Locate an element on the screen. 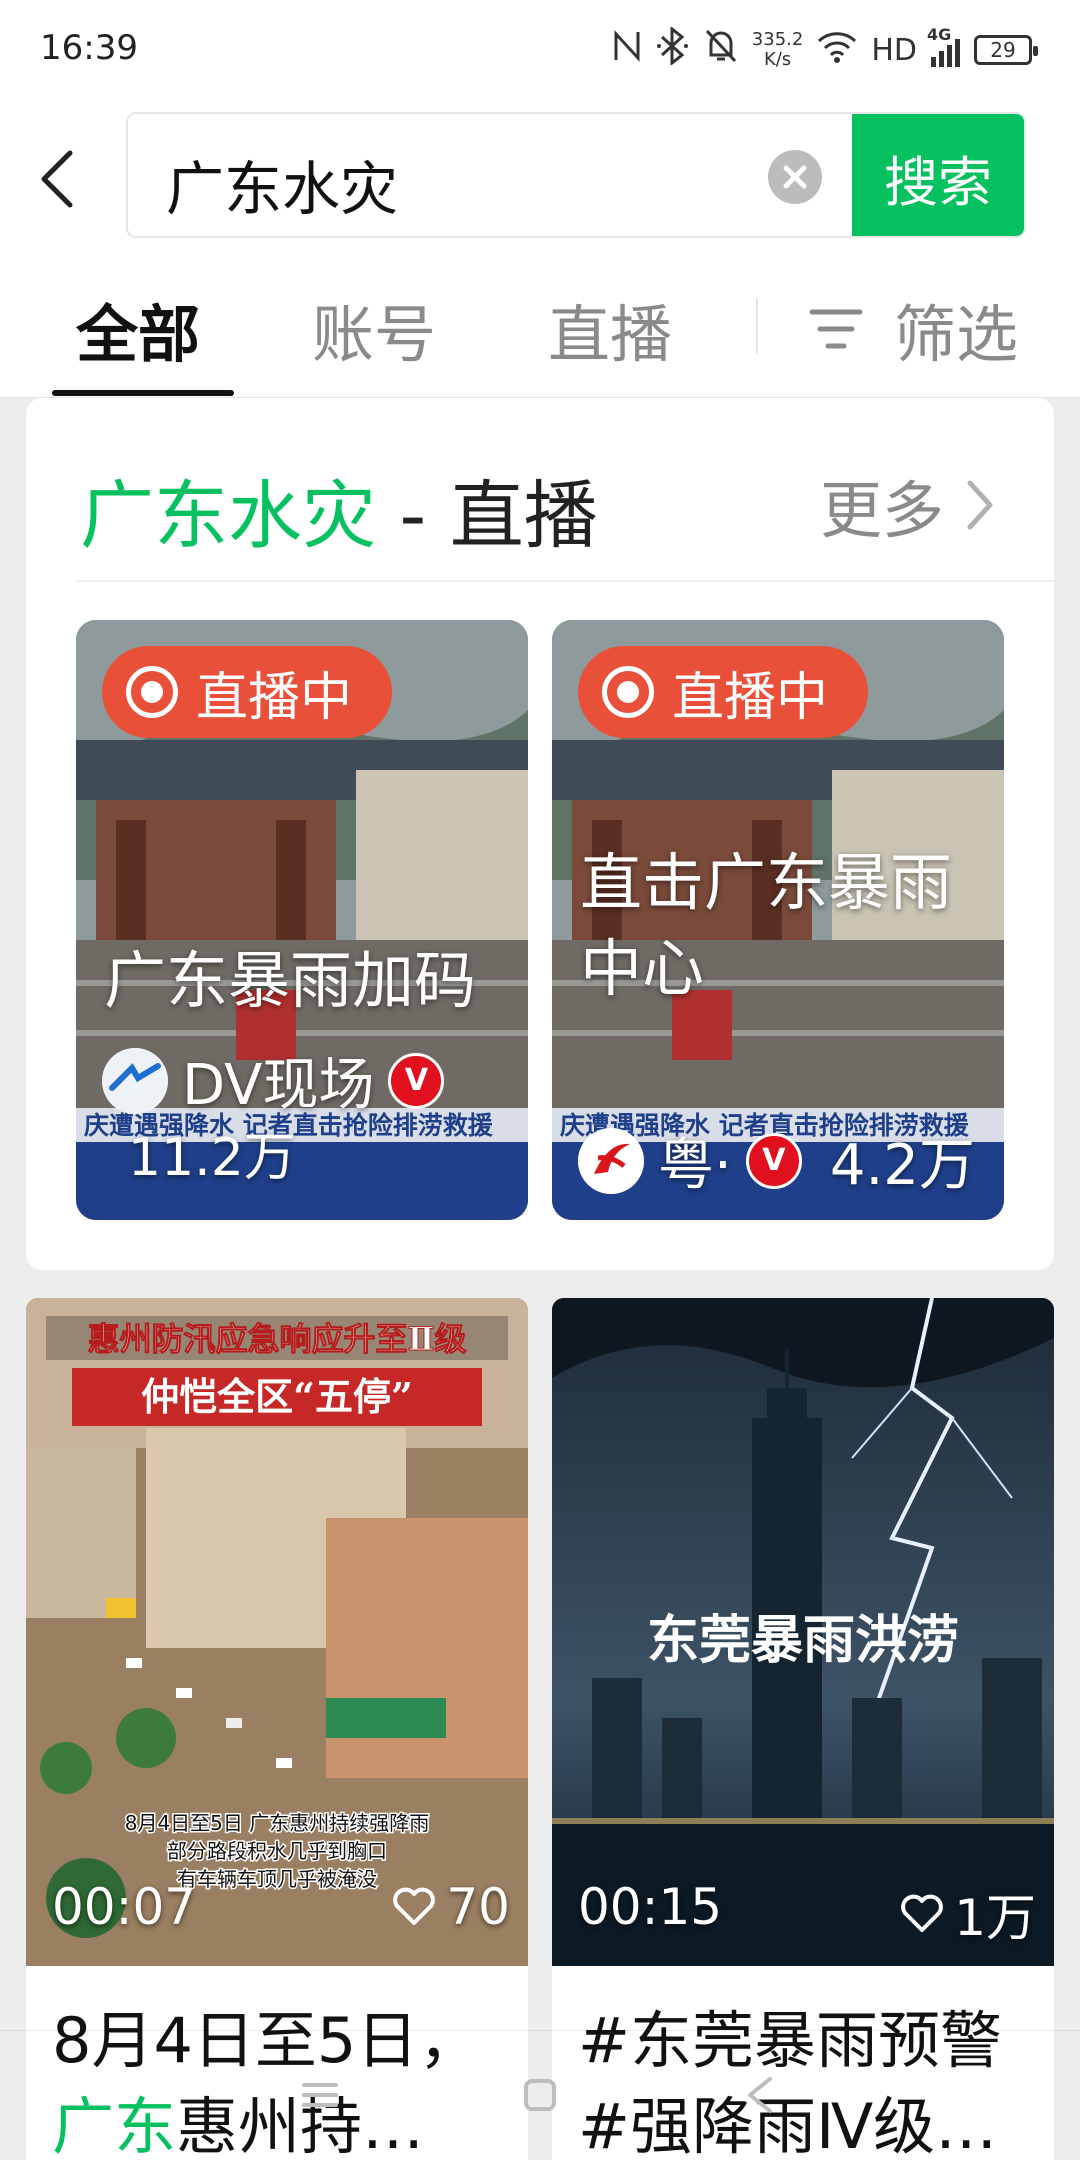 The height and width of the screenshot is (2160, 1080). video-duration: 00:07 is located at coordinates (124, 1907).